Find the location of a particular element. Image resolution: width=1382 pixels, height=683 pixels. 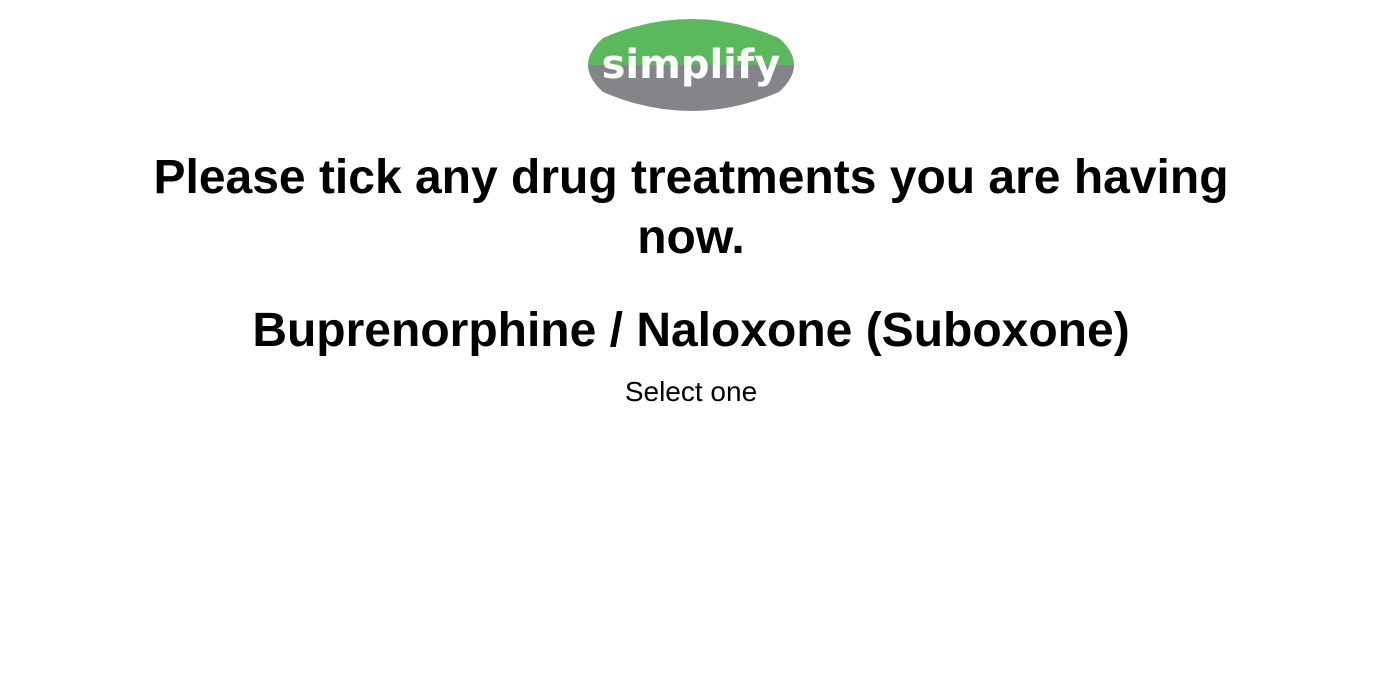

select-instruction: Select one is located at coordinates (691, 391).